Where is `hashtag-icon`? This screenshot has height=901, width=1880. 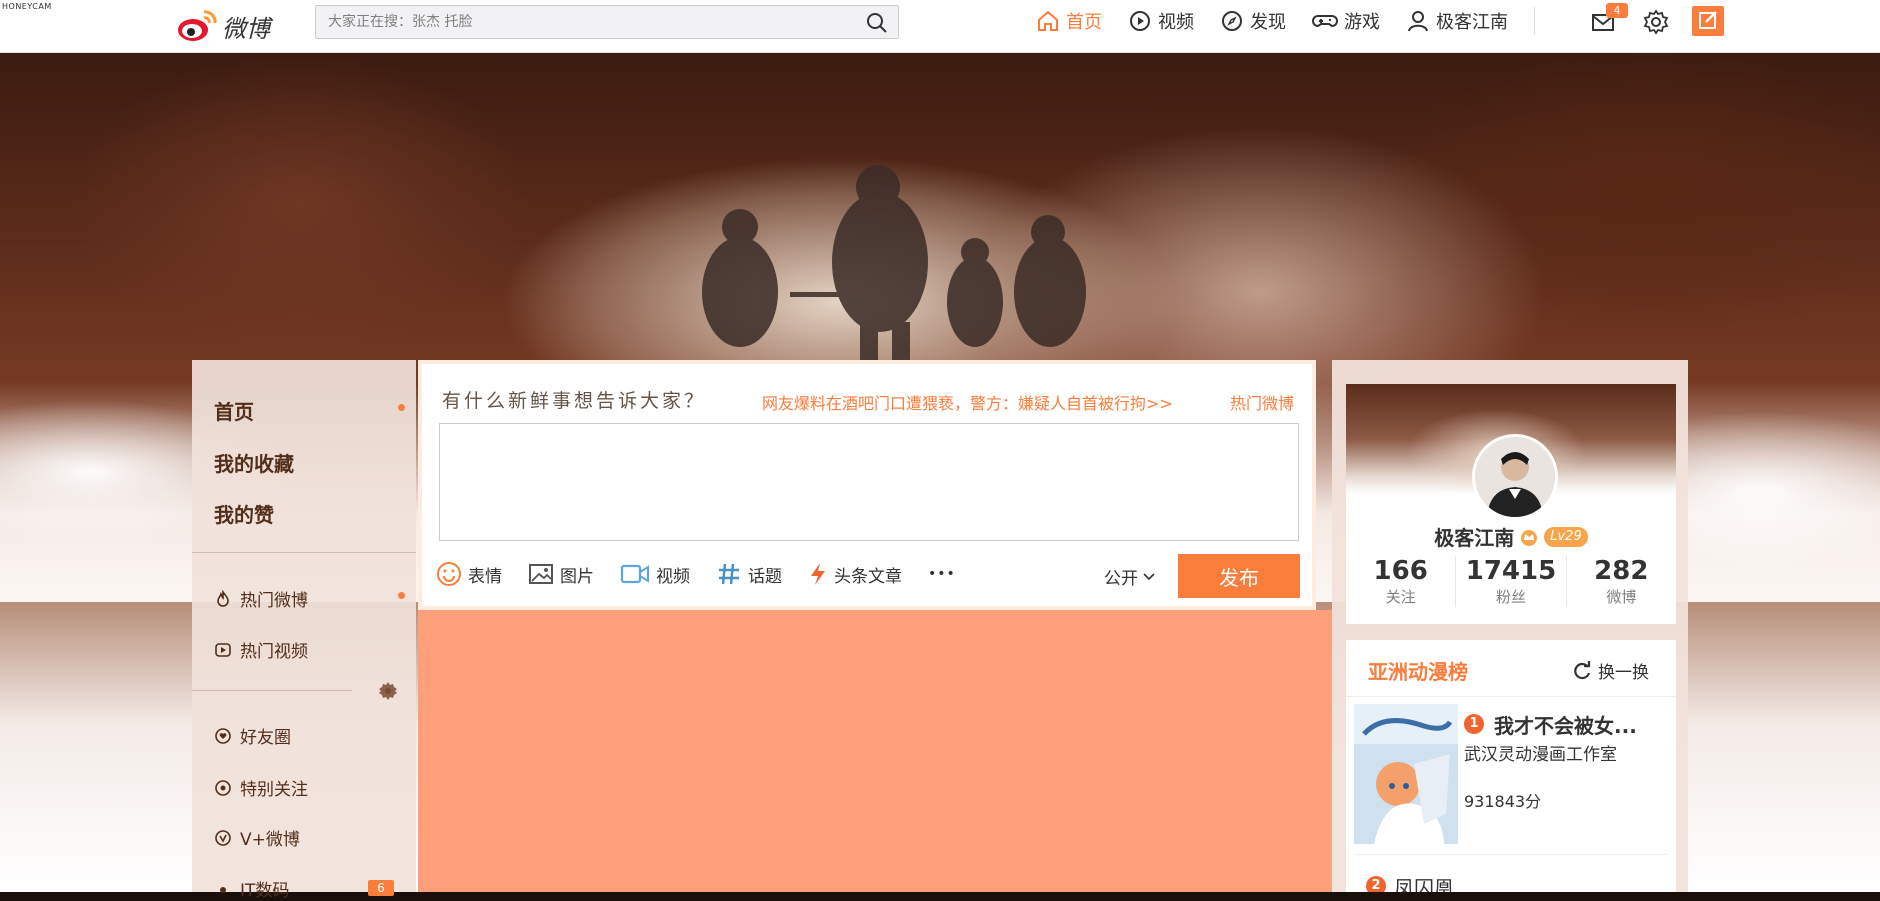 hashtag-icon is located at coordinates (729, 574).